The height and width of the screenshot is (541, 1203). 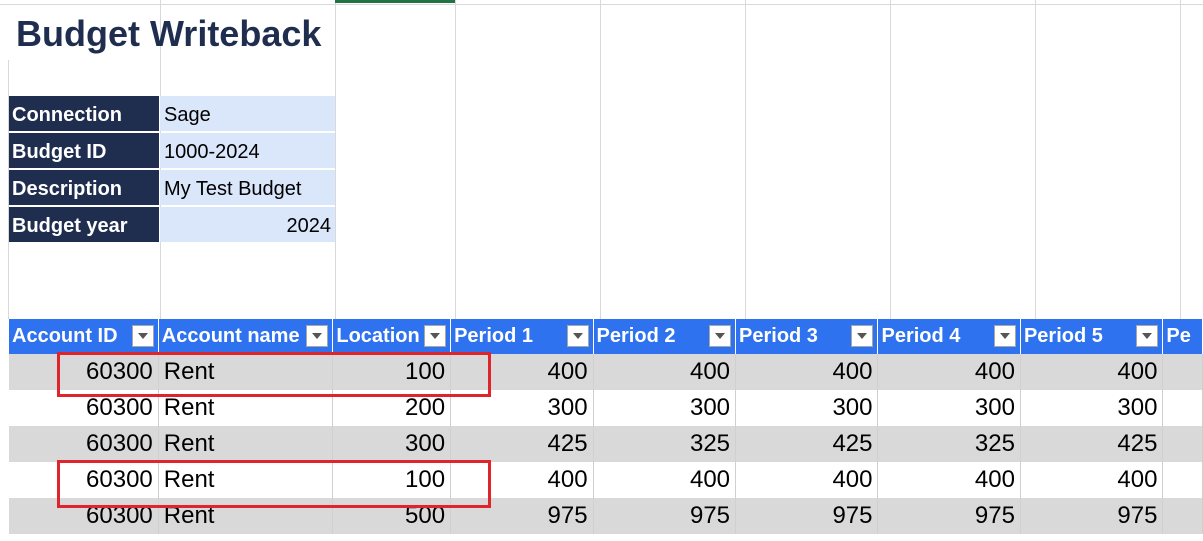 I want to click on info-label: Description, so click(x=84, y=187).